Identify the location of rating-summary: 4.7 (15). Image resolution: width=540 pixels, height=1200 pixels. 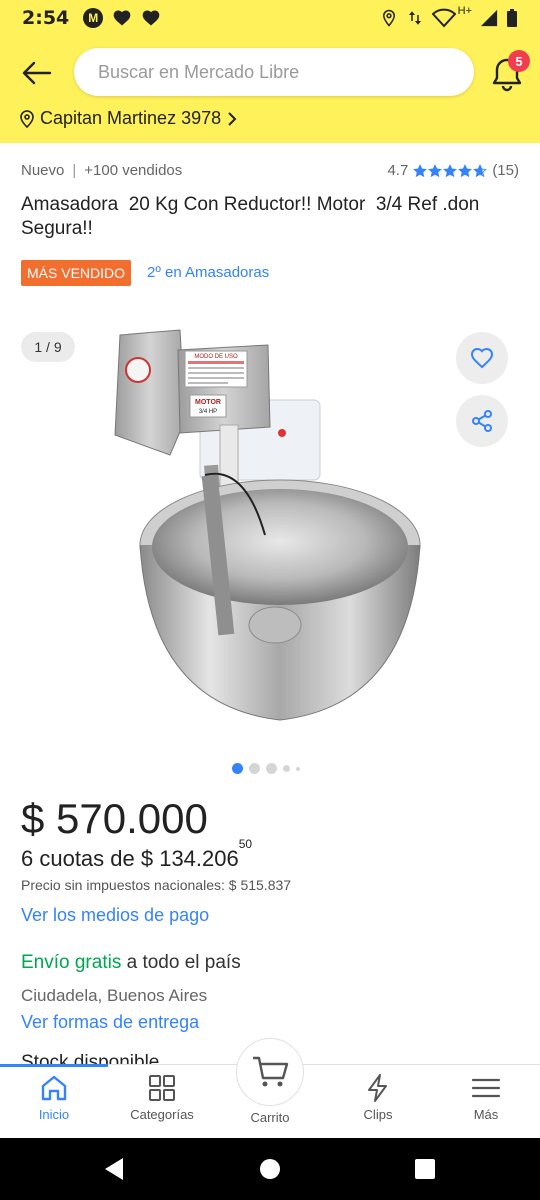
(453, 170).